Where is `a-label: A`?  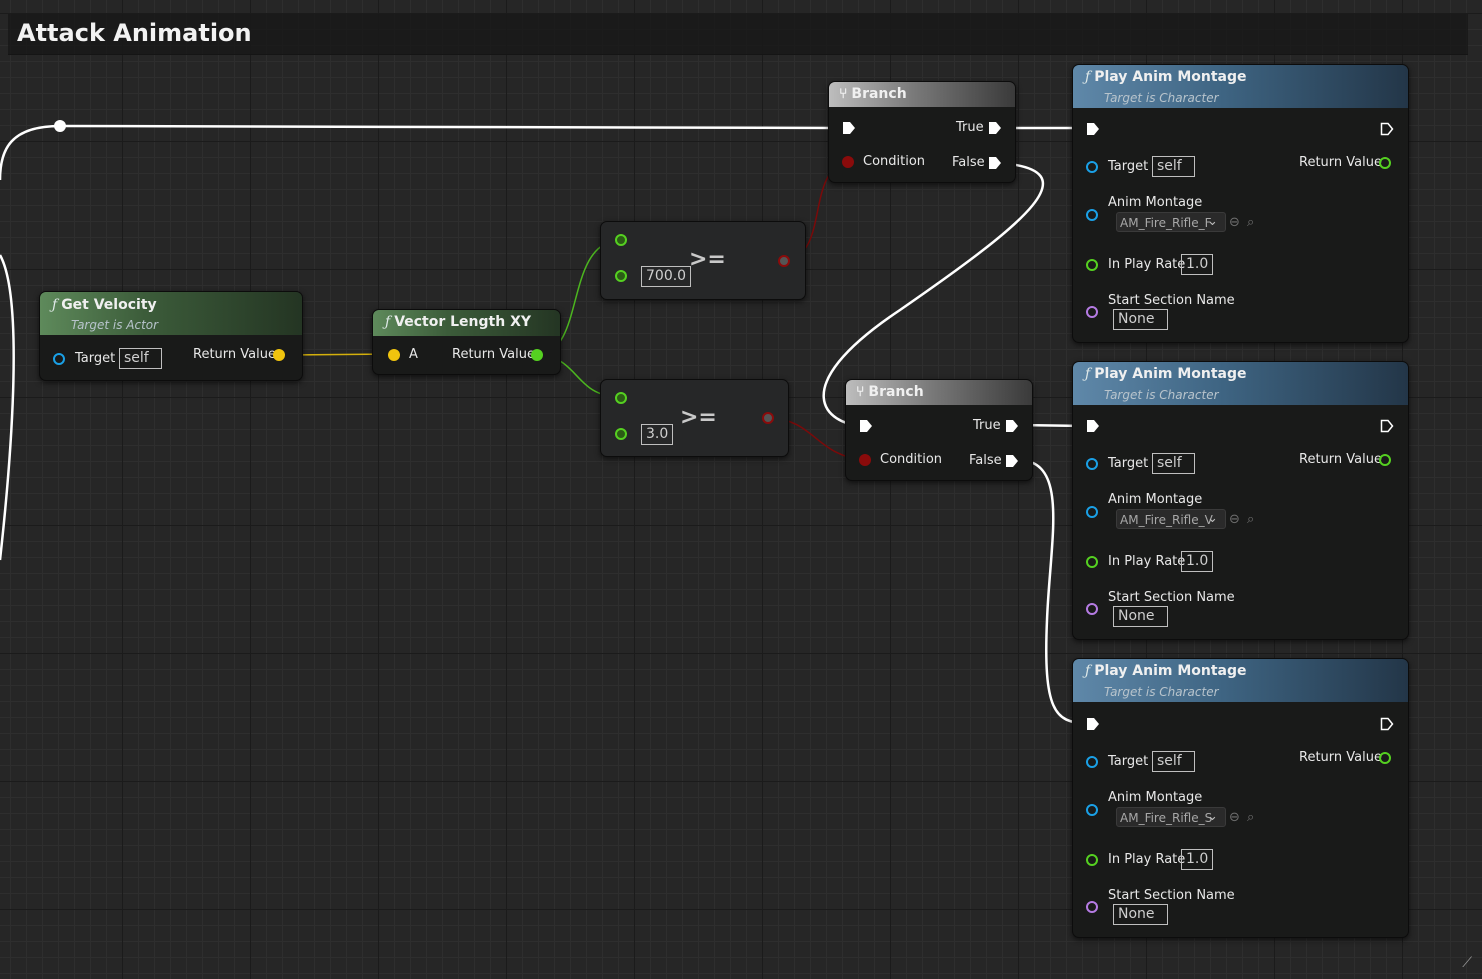 a-label: A is located at coordinates (413, 354).